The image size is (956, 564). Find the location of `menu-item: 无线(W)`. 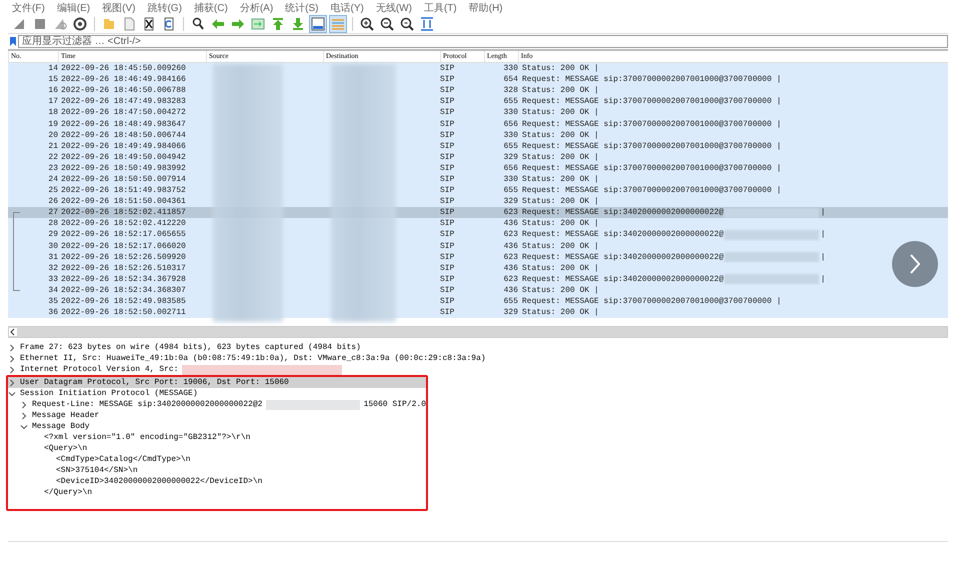

menu-item: 无线(W) is located at coordinates (394, 7).